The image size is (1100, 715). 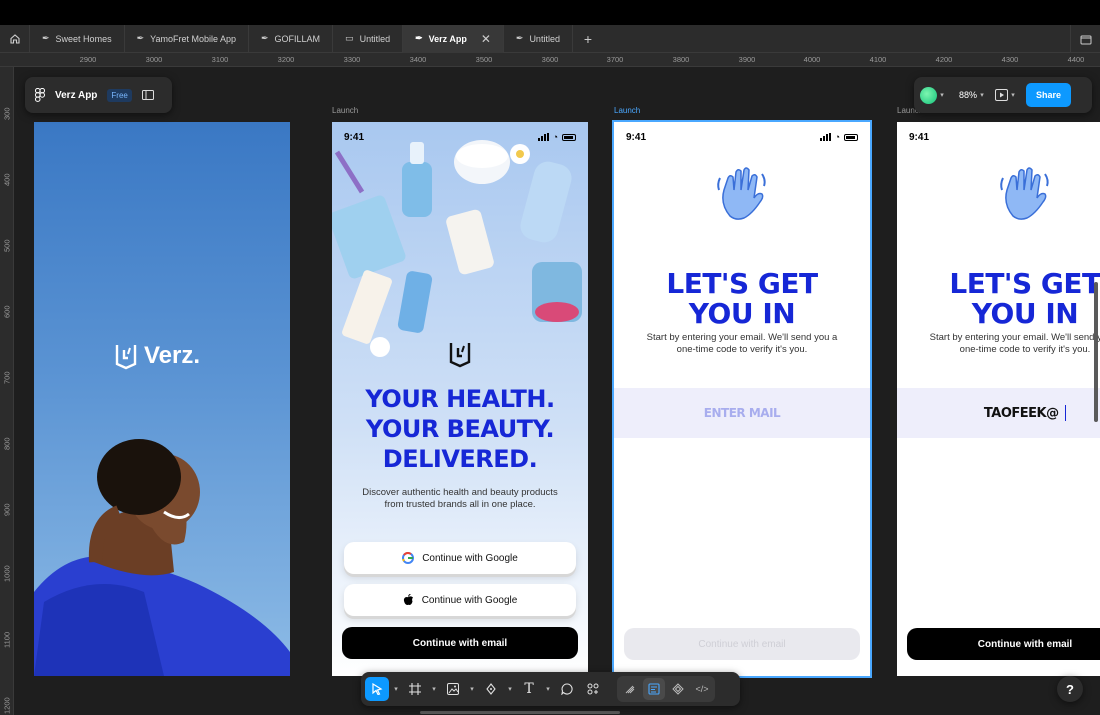 I want to click on tab-label: Untitled, so click(x=375, y=38).